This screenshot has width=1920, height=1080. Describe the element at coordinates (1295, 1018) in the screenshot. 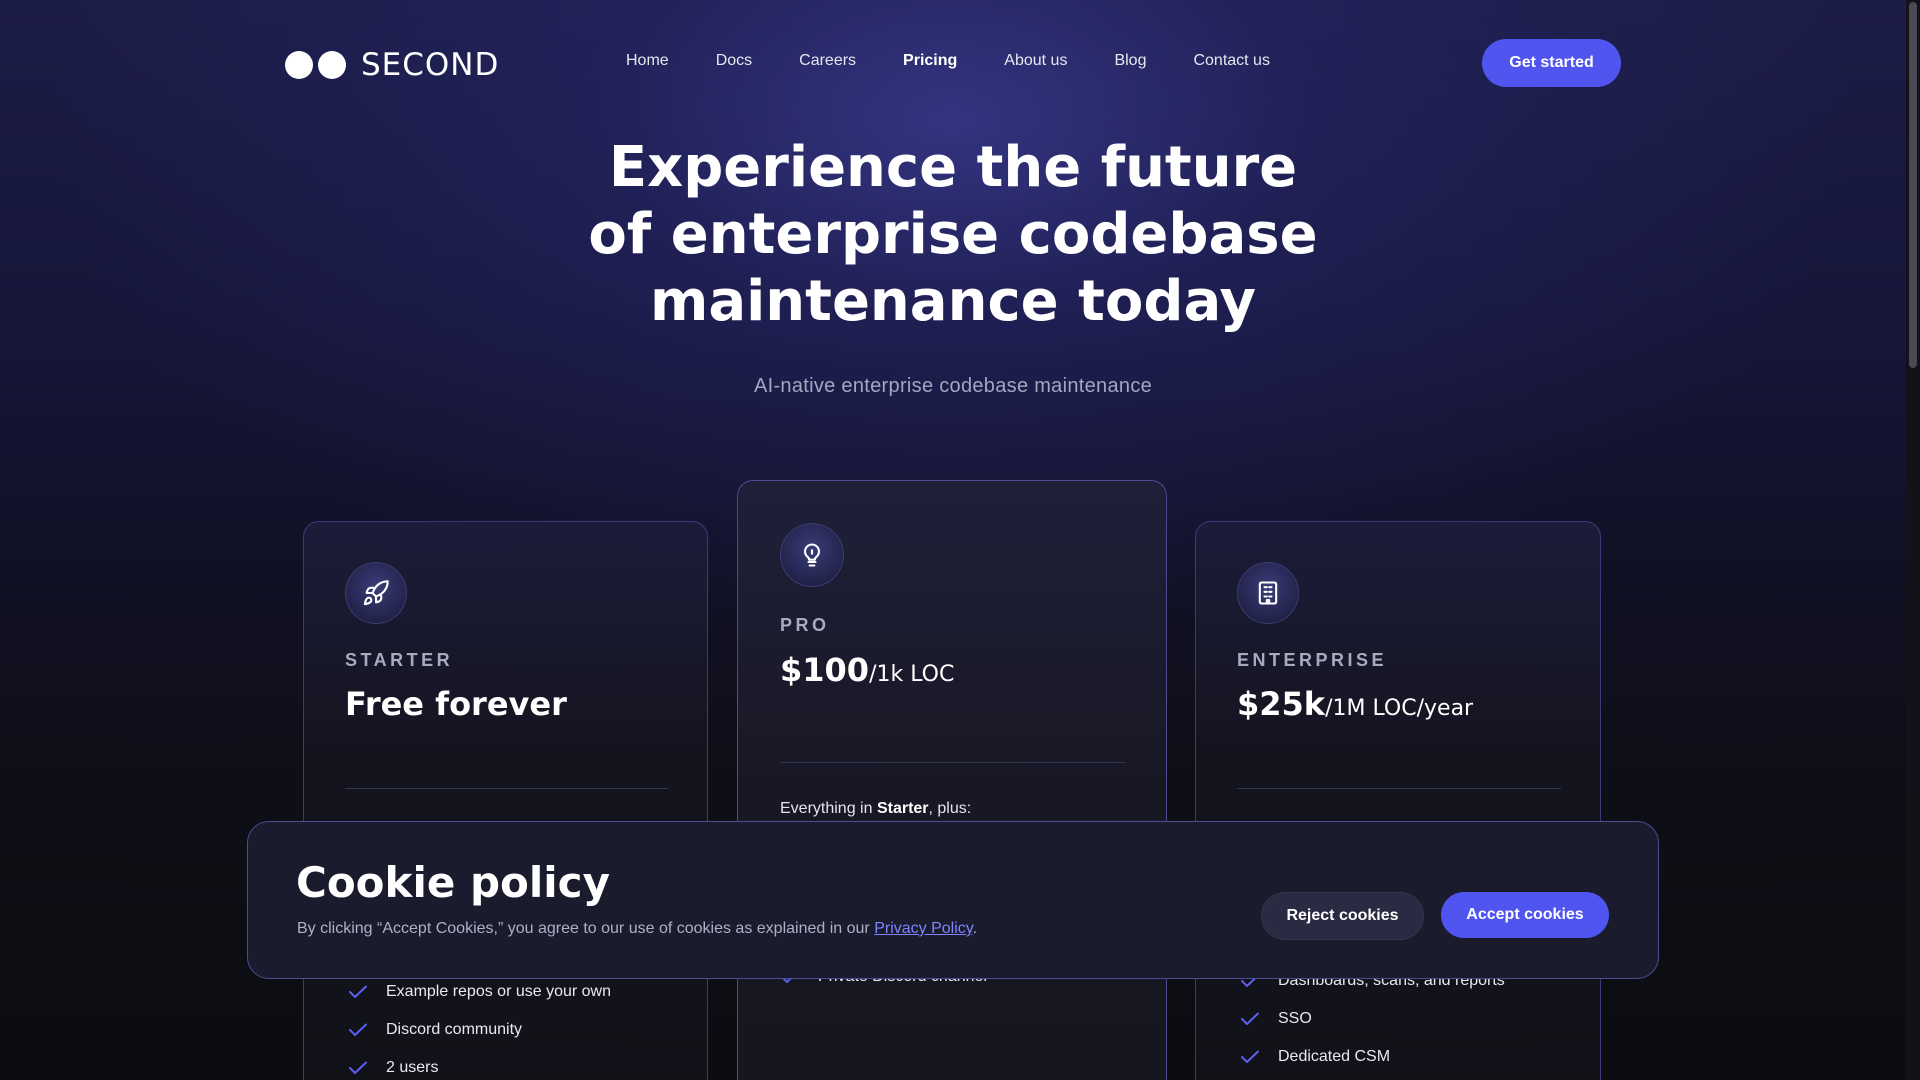

I see `feature-label: SSO` at that location.